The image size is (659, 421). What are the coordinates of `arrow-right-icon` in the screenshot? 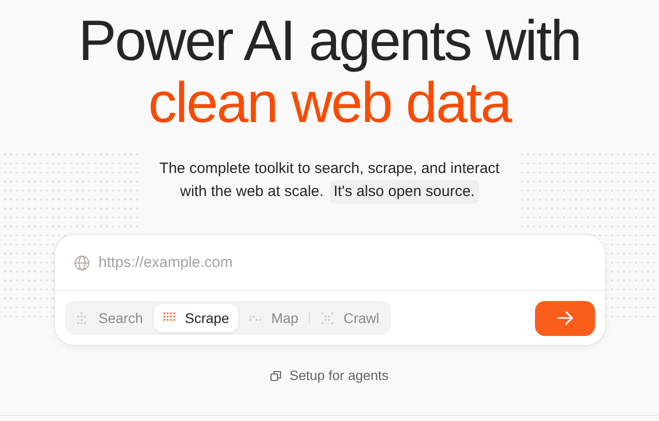 It's located at (564, 318).